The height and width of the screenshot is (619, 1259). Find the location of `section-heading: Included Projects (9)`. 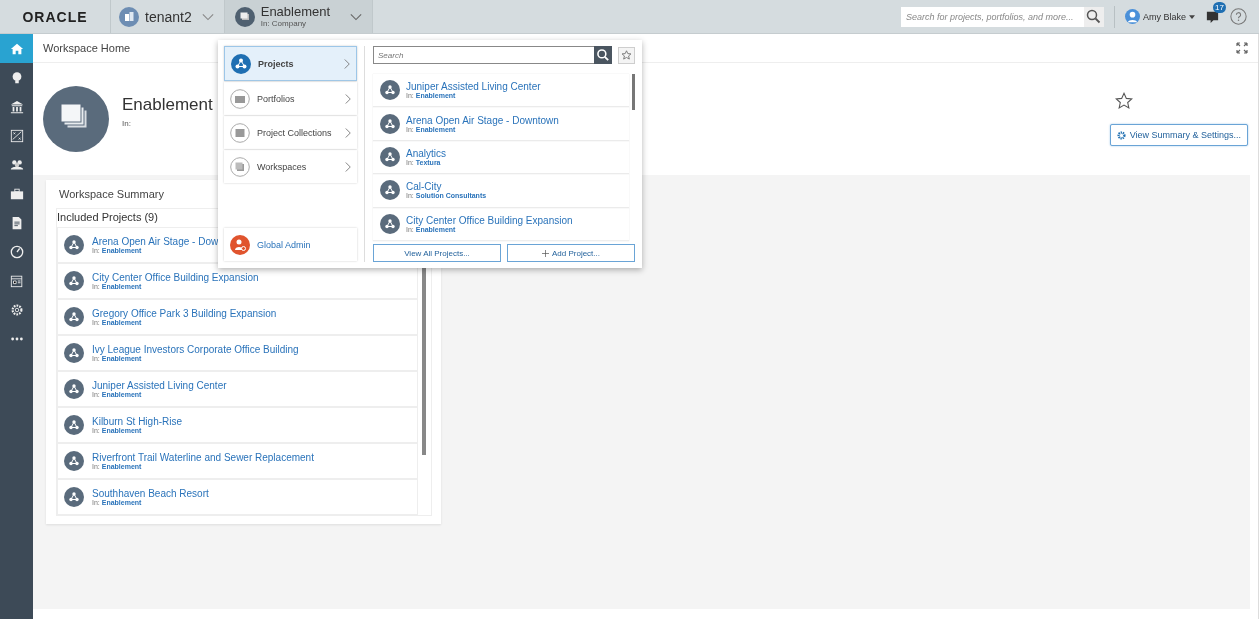

section-heading: Included Projects (9) is located at coordinates (107, 217).